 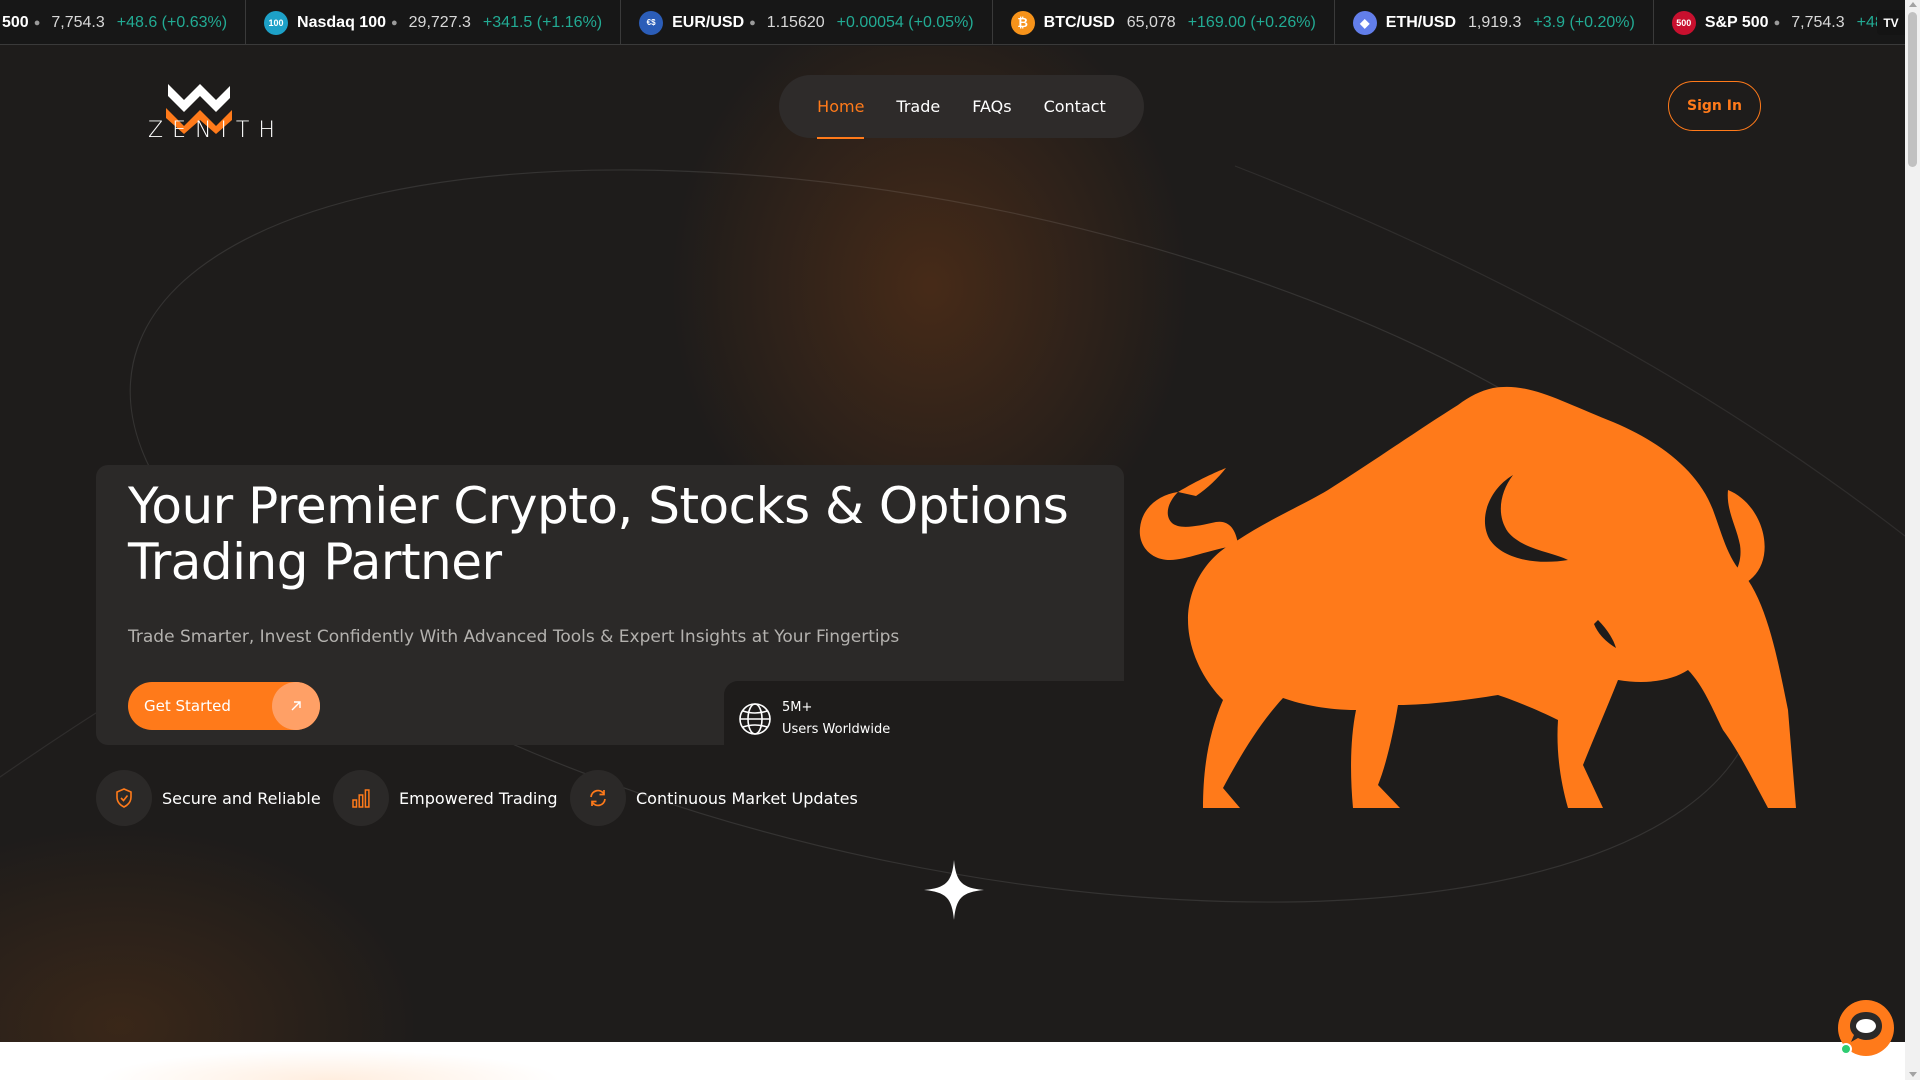 I want to click on ticker-symbol: ETH/USD, so click(x=1421, y=22).